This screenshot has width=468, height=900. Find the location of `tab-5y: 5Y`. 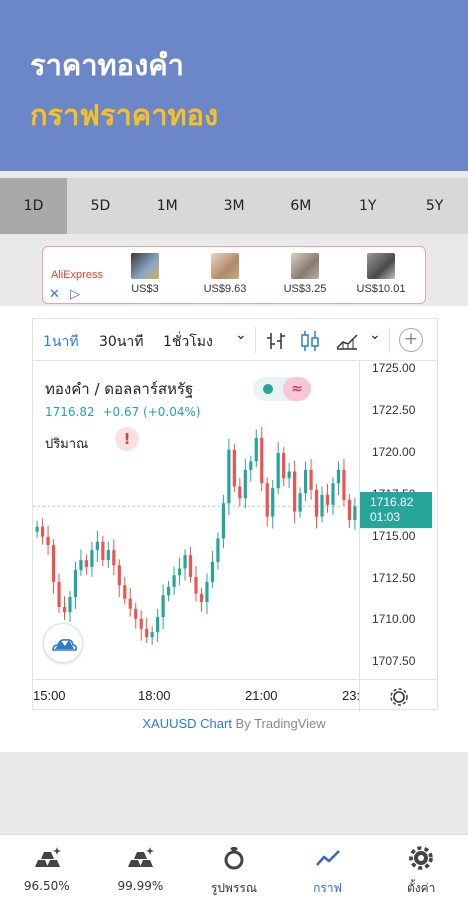

tab-5y: 5Y is located at coordinates (434, 206).